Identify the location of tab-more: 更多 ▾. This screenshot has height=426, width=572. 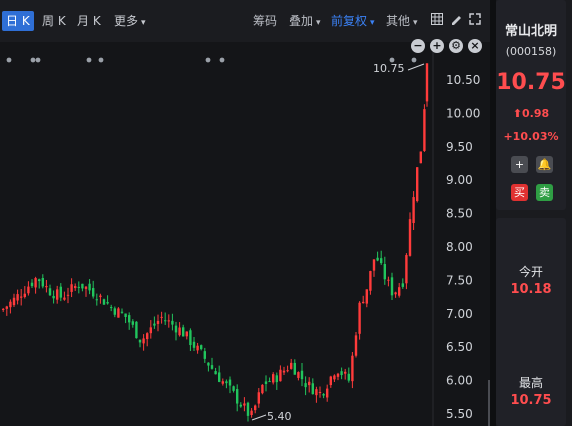
(130, 21).